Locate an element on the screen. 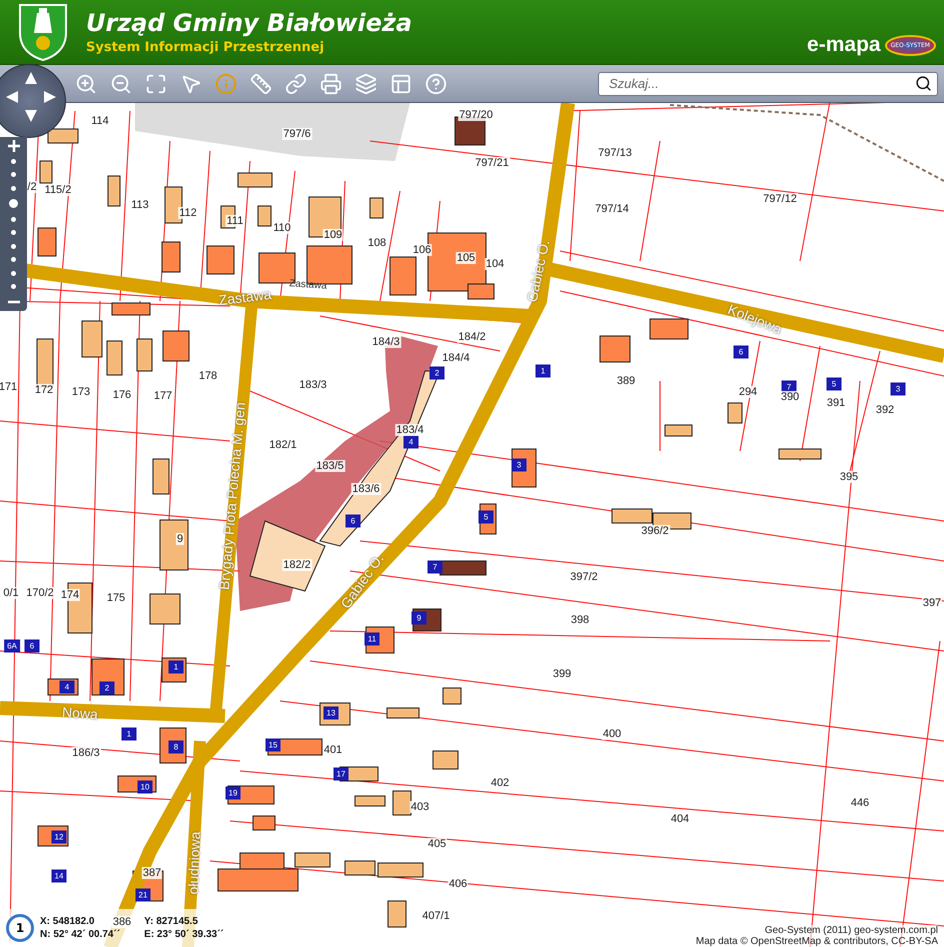 The image size is (944, 947). house-number: 4 is located at coordinates (411, 442).